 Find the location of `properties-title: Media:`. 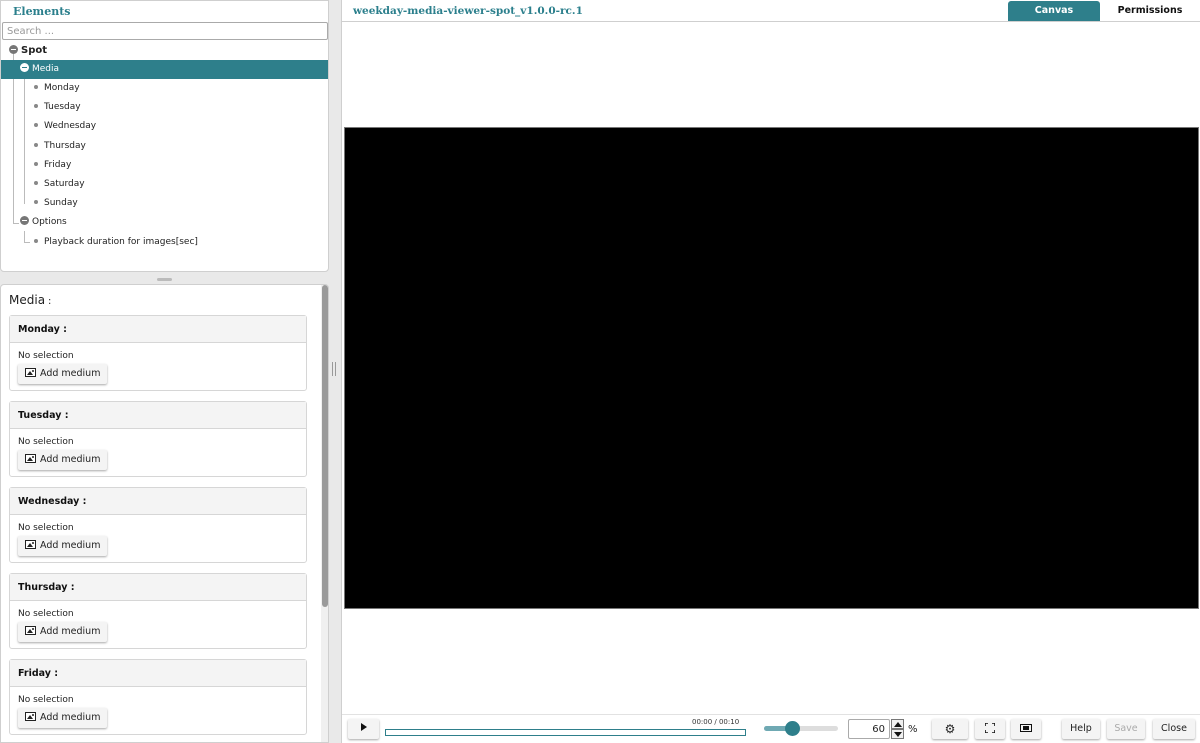

properties-title: Media: is located at coordinates (30, 300).